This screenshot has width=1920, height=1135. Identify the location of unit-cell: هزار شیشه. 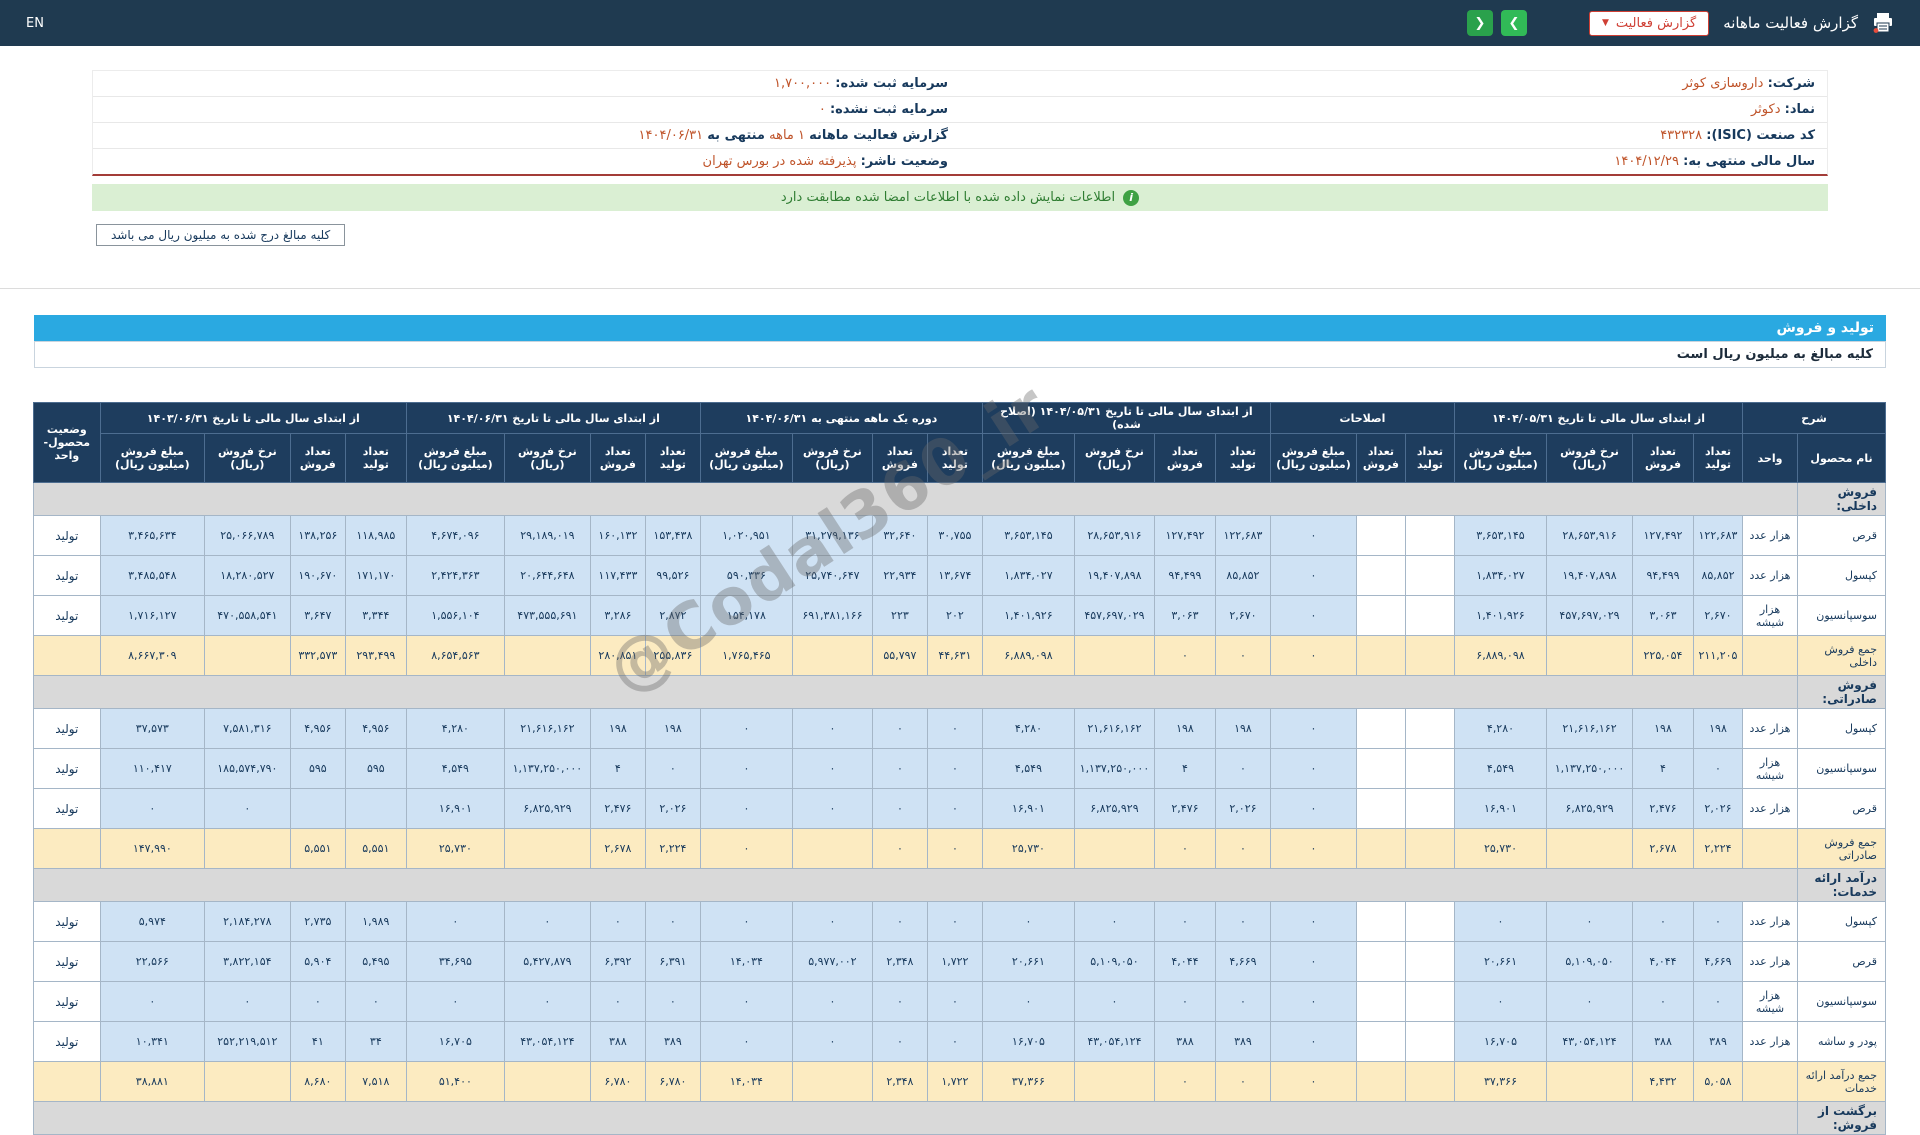
(1770, 1001).